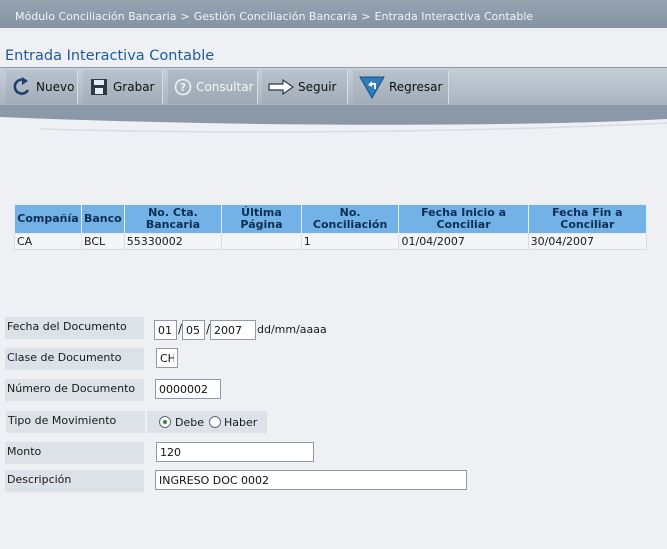 Image resolution: width=667 pixels, height=549 pixels. What do you see at coordinates (416, 87) in the screenshot?
I see `return-button-label: Regresar` at bounding box center [416, 87].